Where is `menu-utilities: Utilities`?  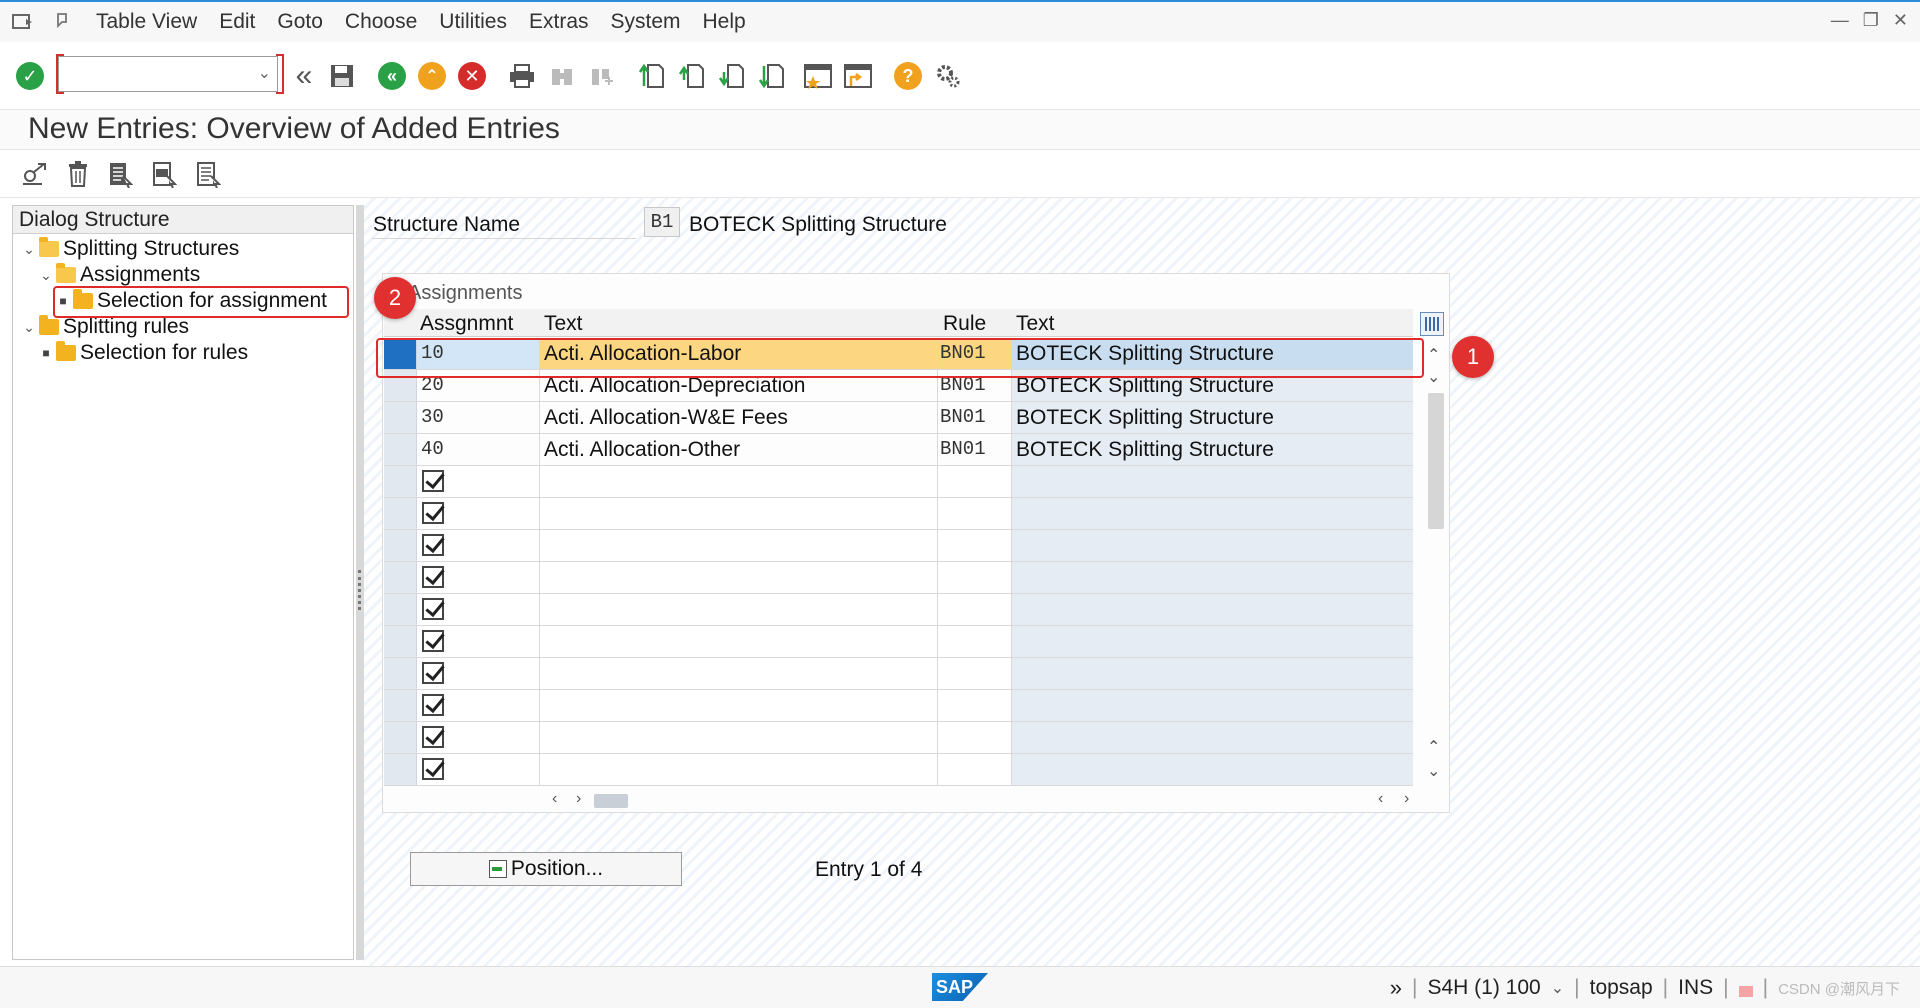 menu-utilities: Utilities is located at coordinates (473, 22).